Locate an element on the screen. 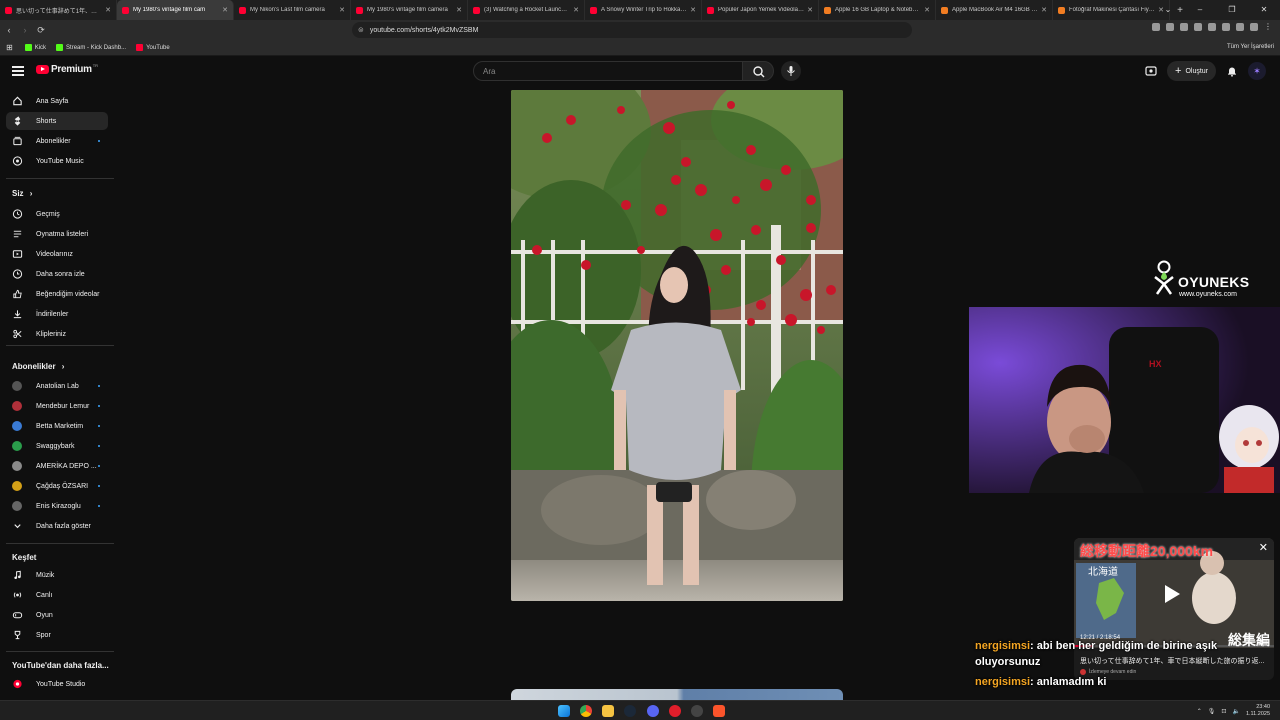 This screenshot has width=1280, height=720. sidebar-item: İndirilenler is located at coordinates (57, 314).